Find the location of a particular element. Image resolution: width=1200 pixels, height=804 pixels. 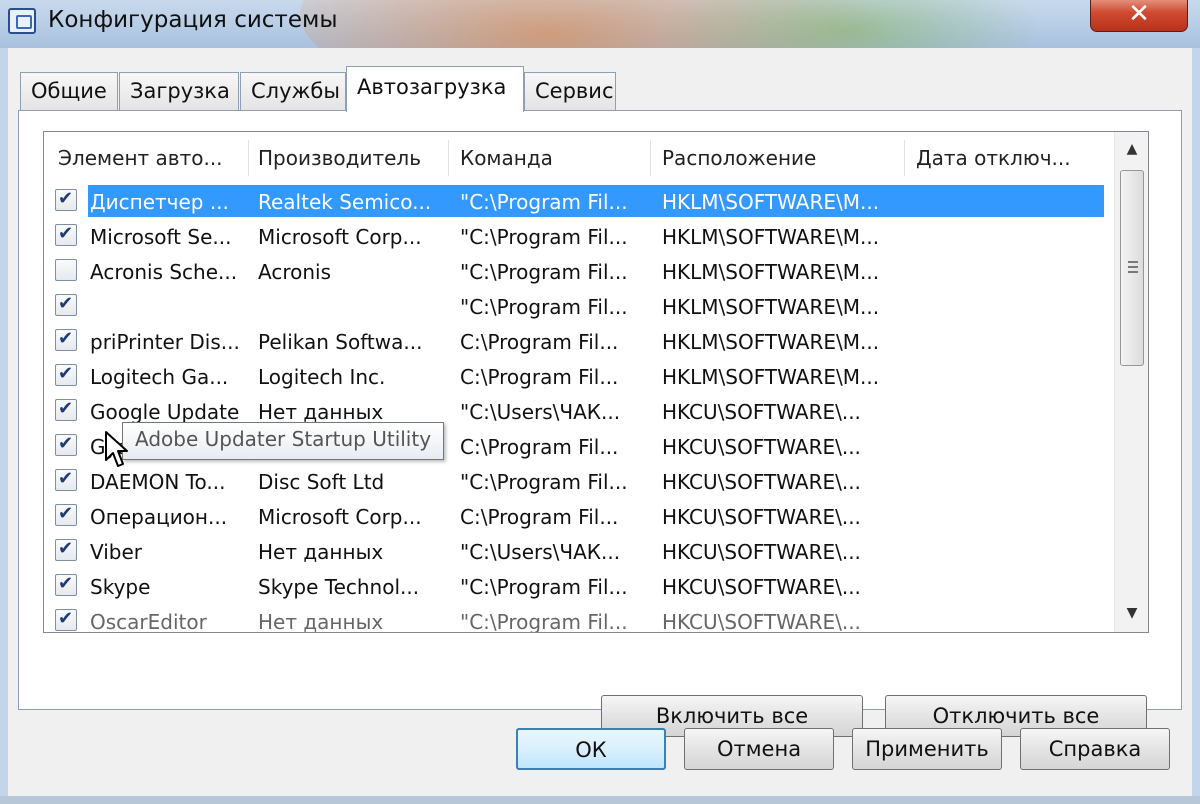

tab-label: Загрузка is located at coordinates (180, 91).